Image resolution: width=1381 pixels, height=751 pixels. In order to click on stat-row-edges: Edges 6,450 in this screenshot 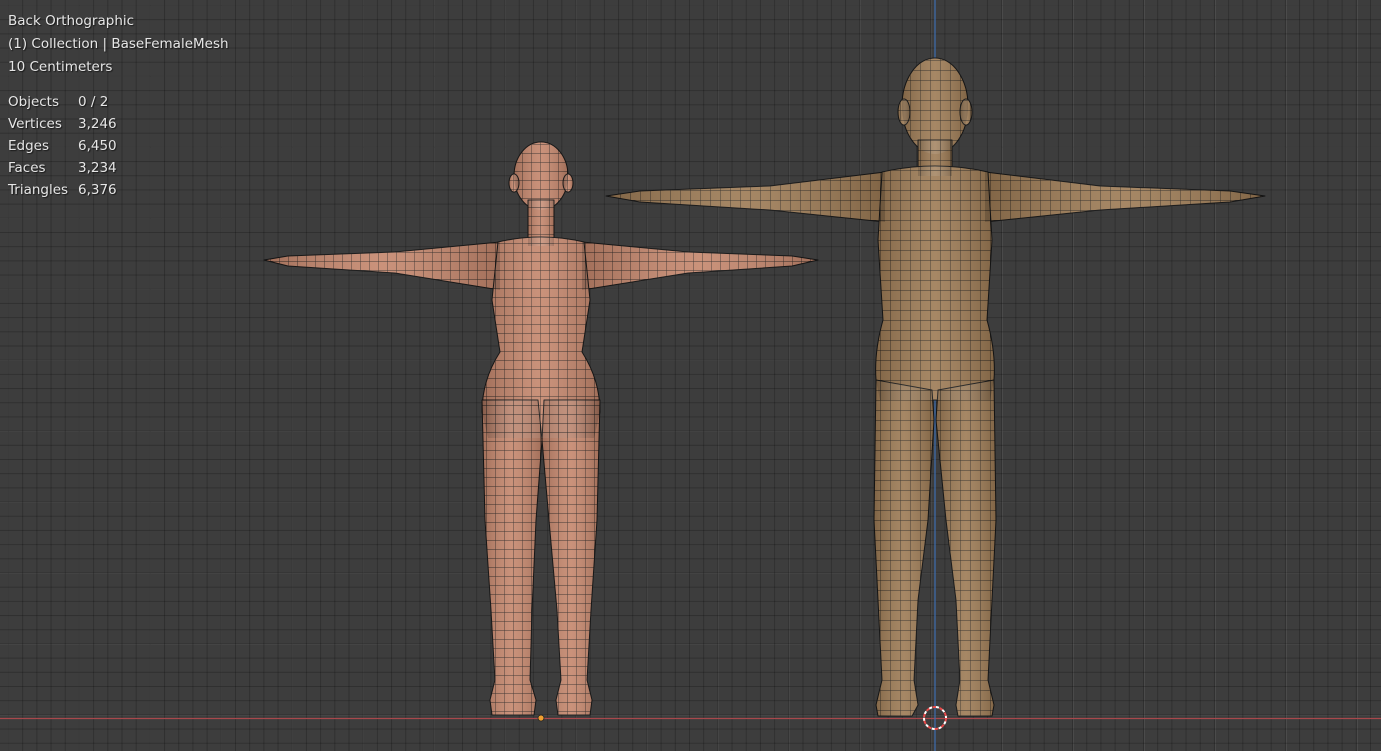, I will do `click(118, 146)`.